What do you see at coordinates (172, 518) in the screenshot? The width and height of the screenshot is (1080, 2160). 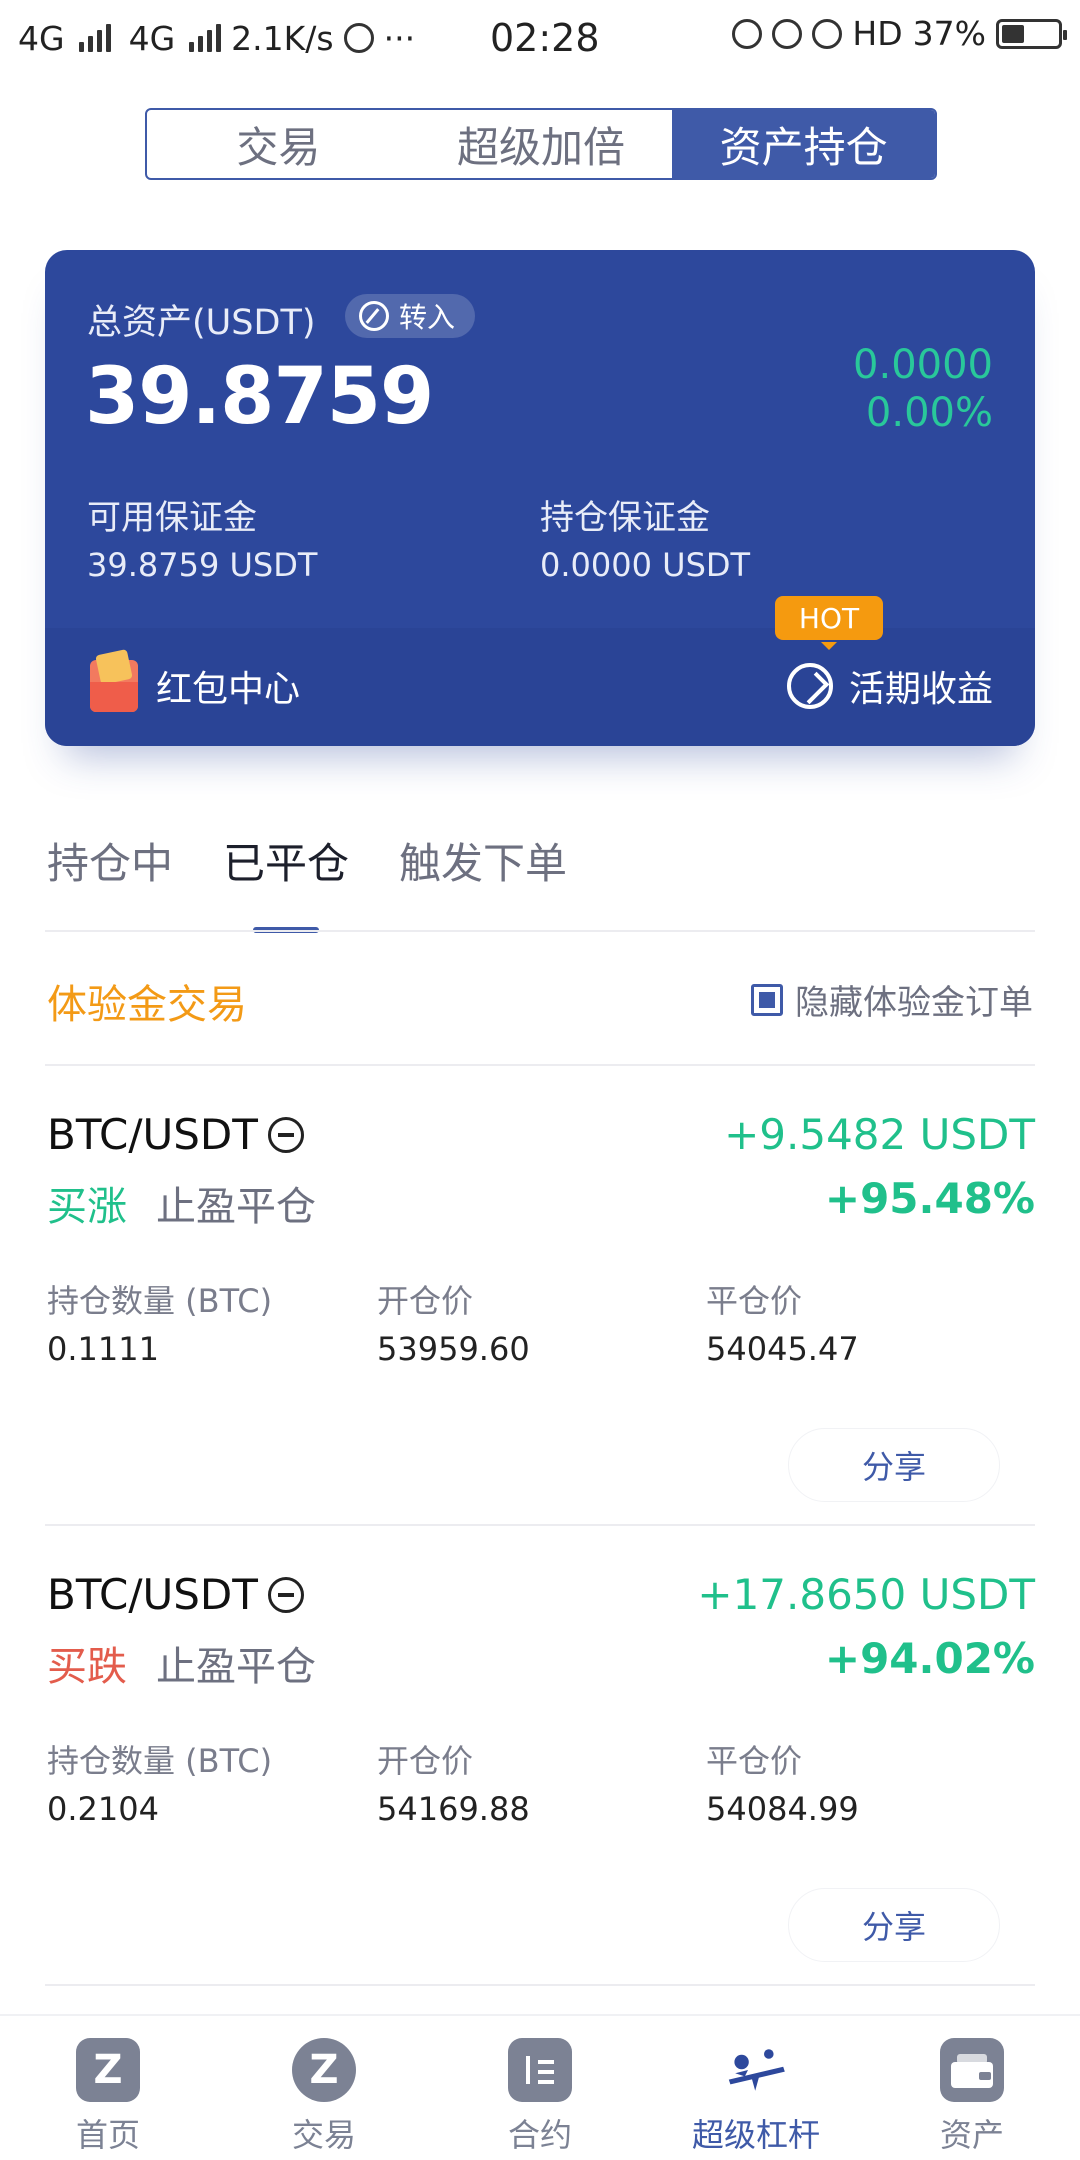 I see `available-margin-label: 可用保证金` at bounding box center [172, 518].